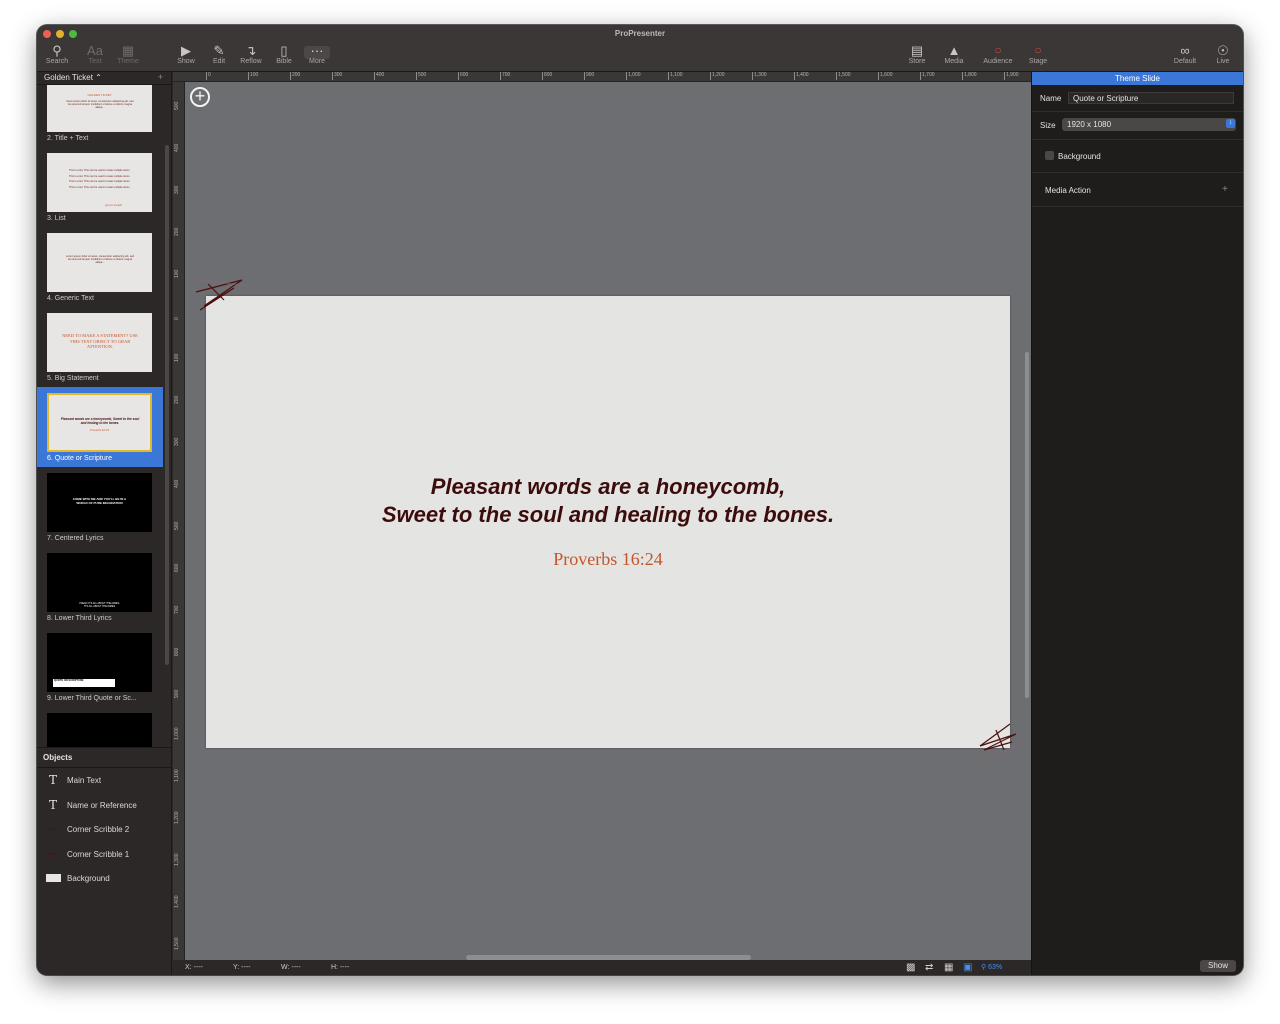 This screenshot has width=1280, height=1024. Describe the element at coordinates (104, 78) in the screenshot. I see `library-selector: Golden Ticket ⌃ +` at that location.